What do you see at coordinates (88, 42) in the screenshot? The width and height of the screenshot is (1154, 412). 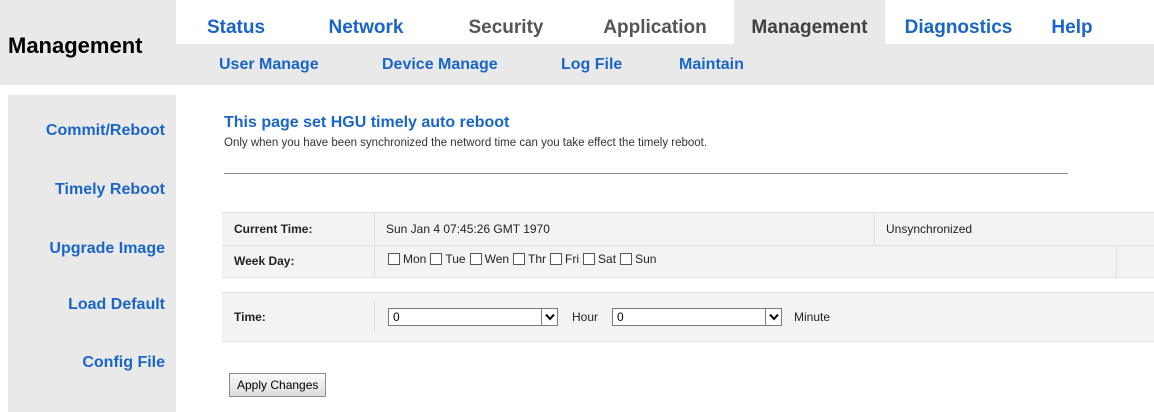 I see `header-title: Management` at bounding box center [88, 42].